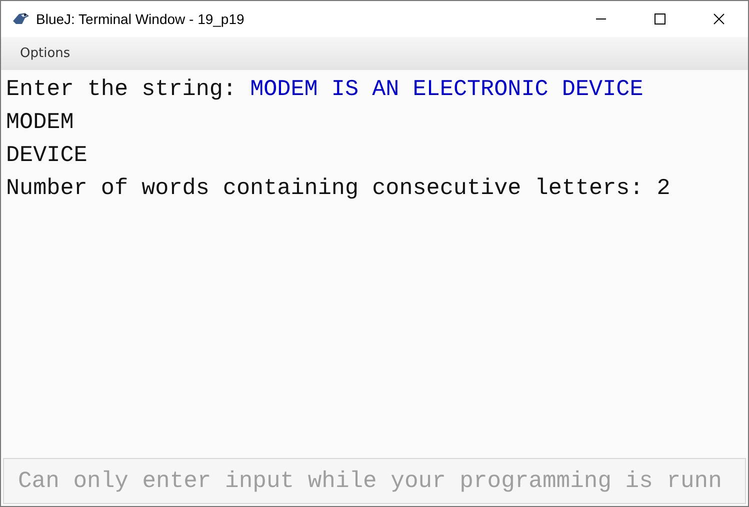 The image size is (749, 507). What do you see at coordinates (141, 19) in the screenshot?
I see `window-title: BlueJ: Terminal Window - 19_p19` at bounding box center [141, 19].